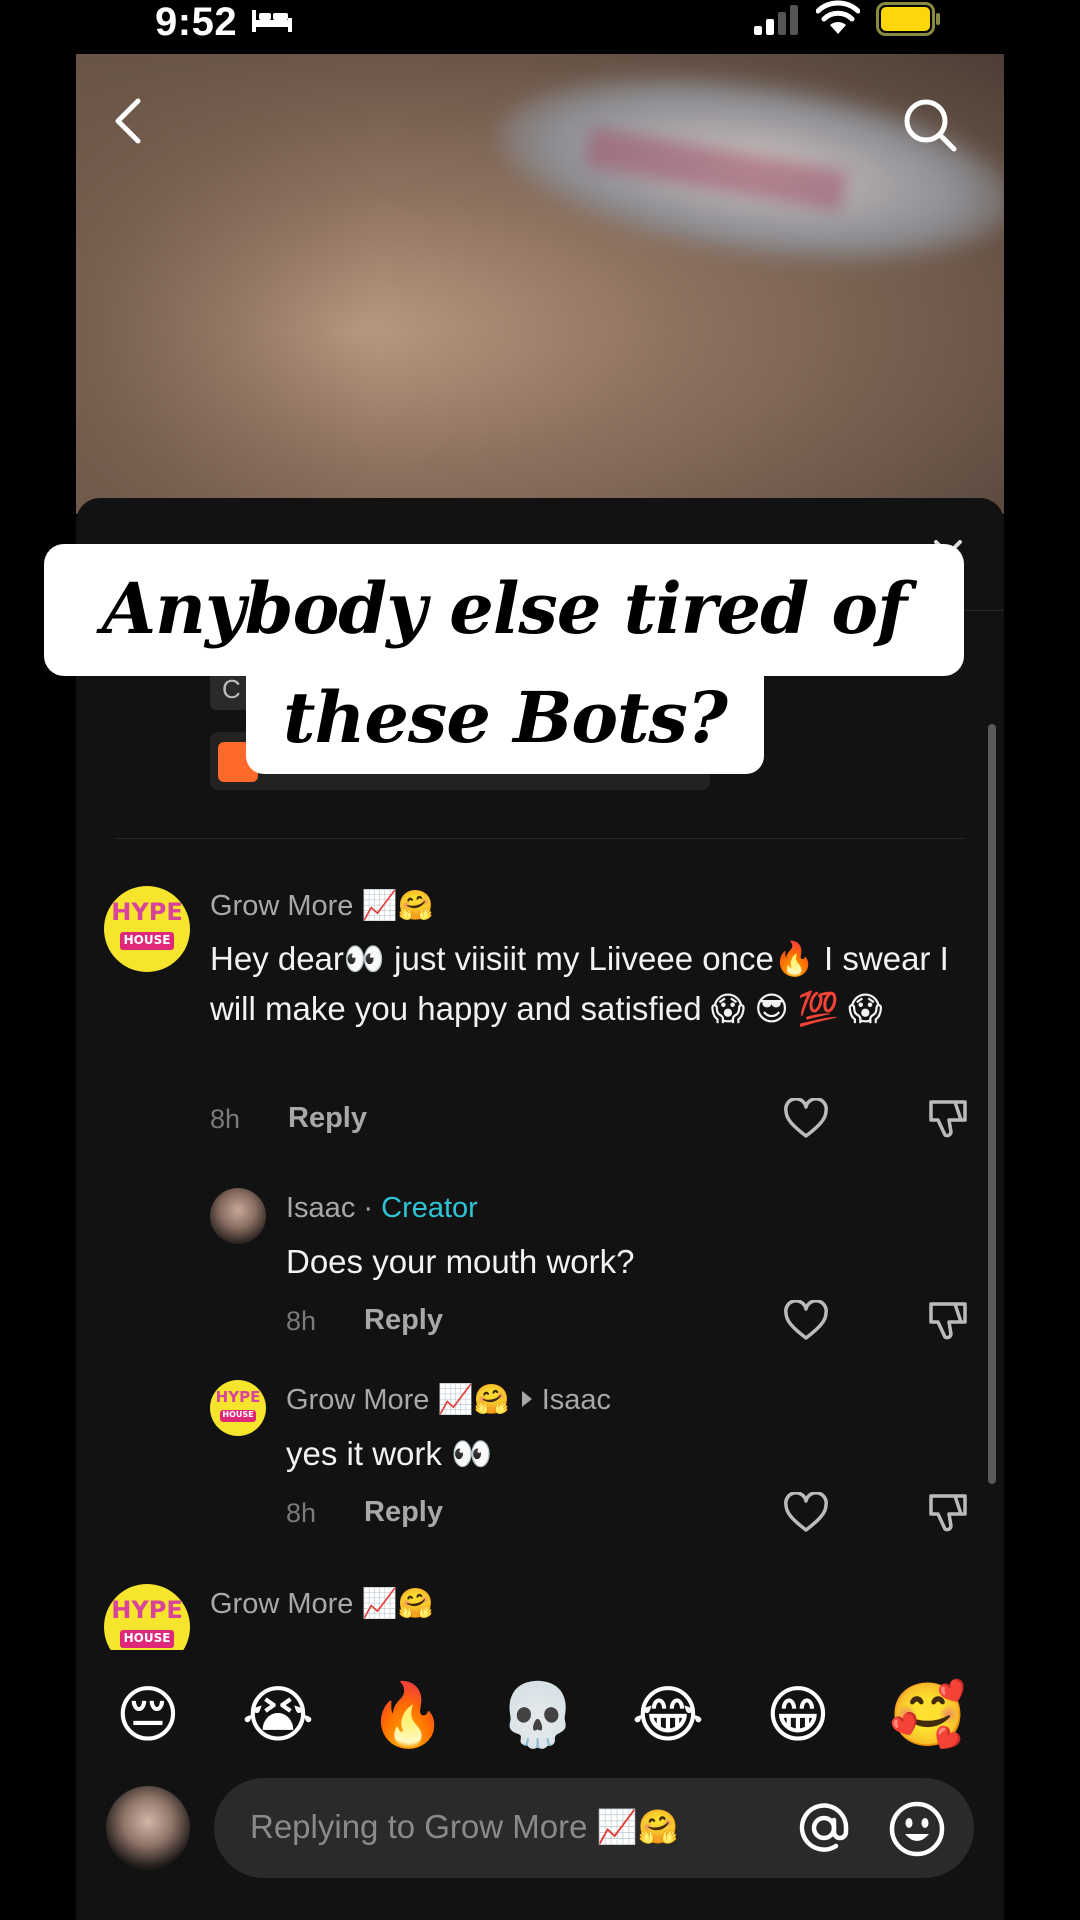  What do you see at coordinates (460, 1261) in the screenshot?
I see `comment-text: Does your mouth work?` at bounding box center [460, 1261].